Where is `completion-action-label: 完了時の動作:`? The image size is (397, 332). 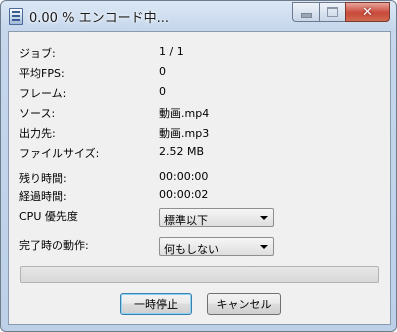 completion-action-label: 完了時の動作: is located at coordinates (54, 245).